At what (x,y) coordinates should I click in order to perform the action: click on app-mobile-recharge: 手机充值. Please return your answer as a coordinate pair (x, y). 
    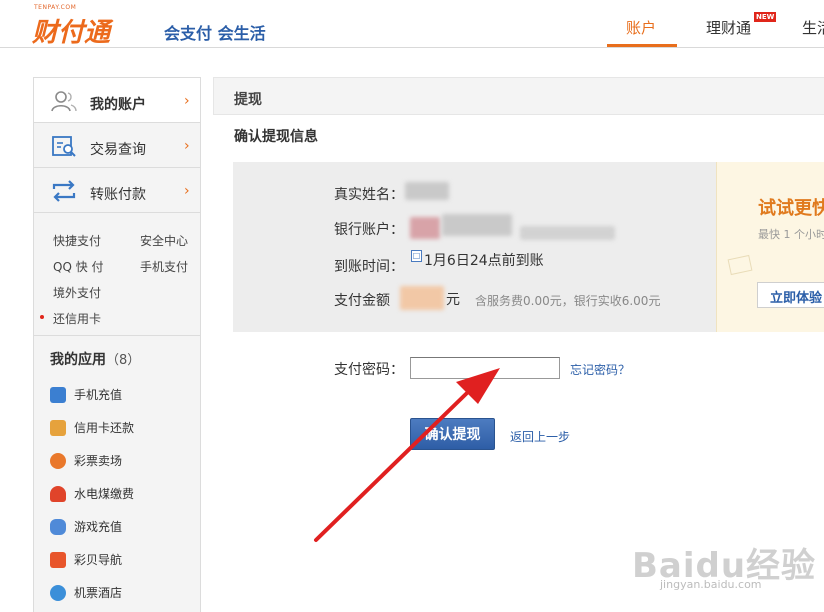
    Looking at the image, I should click on (86, 394).